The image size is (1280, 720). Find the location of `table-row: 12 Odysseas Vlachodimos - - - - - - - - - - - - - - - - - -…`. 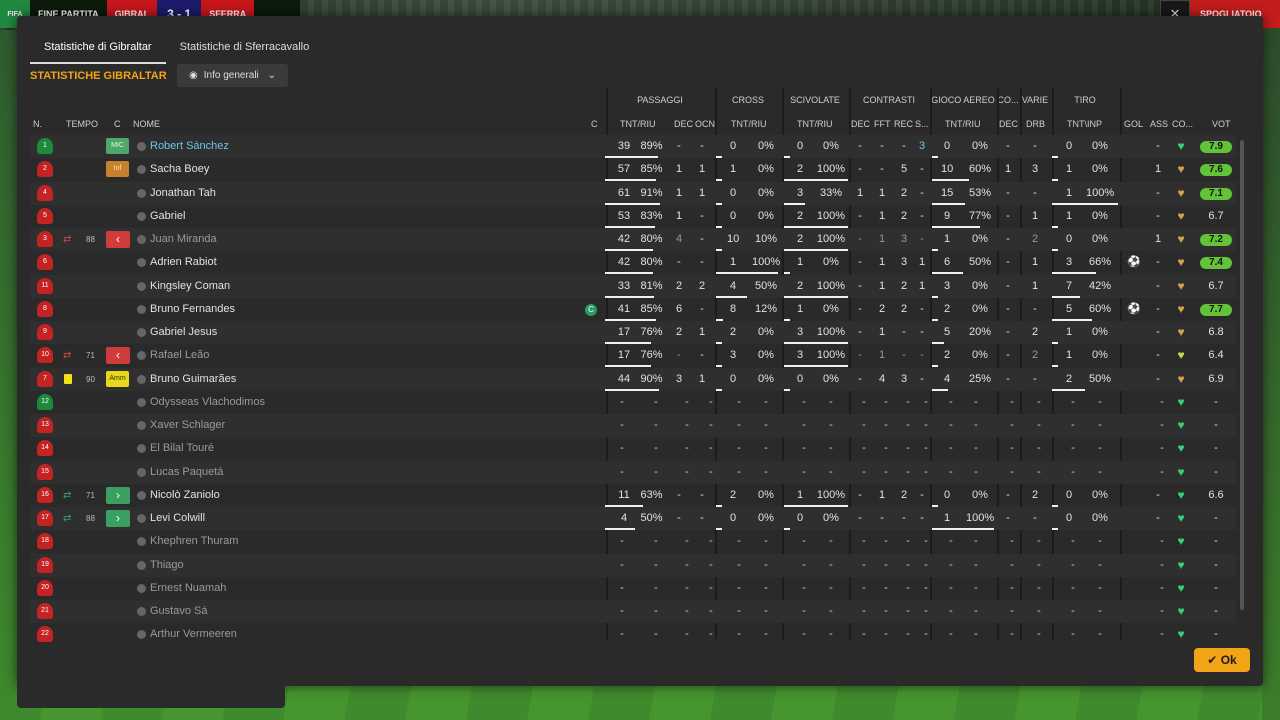

table-row: 12 Odysseas Vlachodimos - - - - - - - - - - - - - - - - - -… is located at coordinates (633, 402).